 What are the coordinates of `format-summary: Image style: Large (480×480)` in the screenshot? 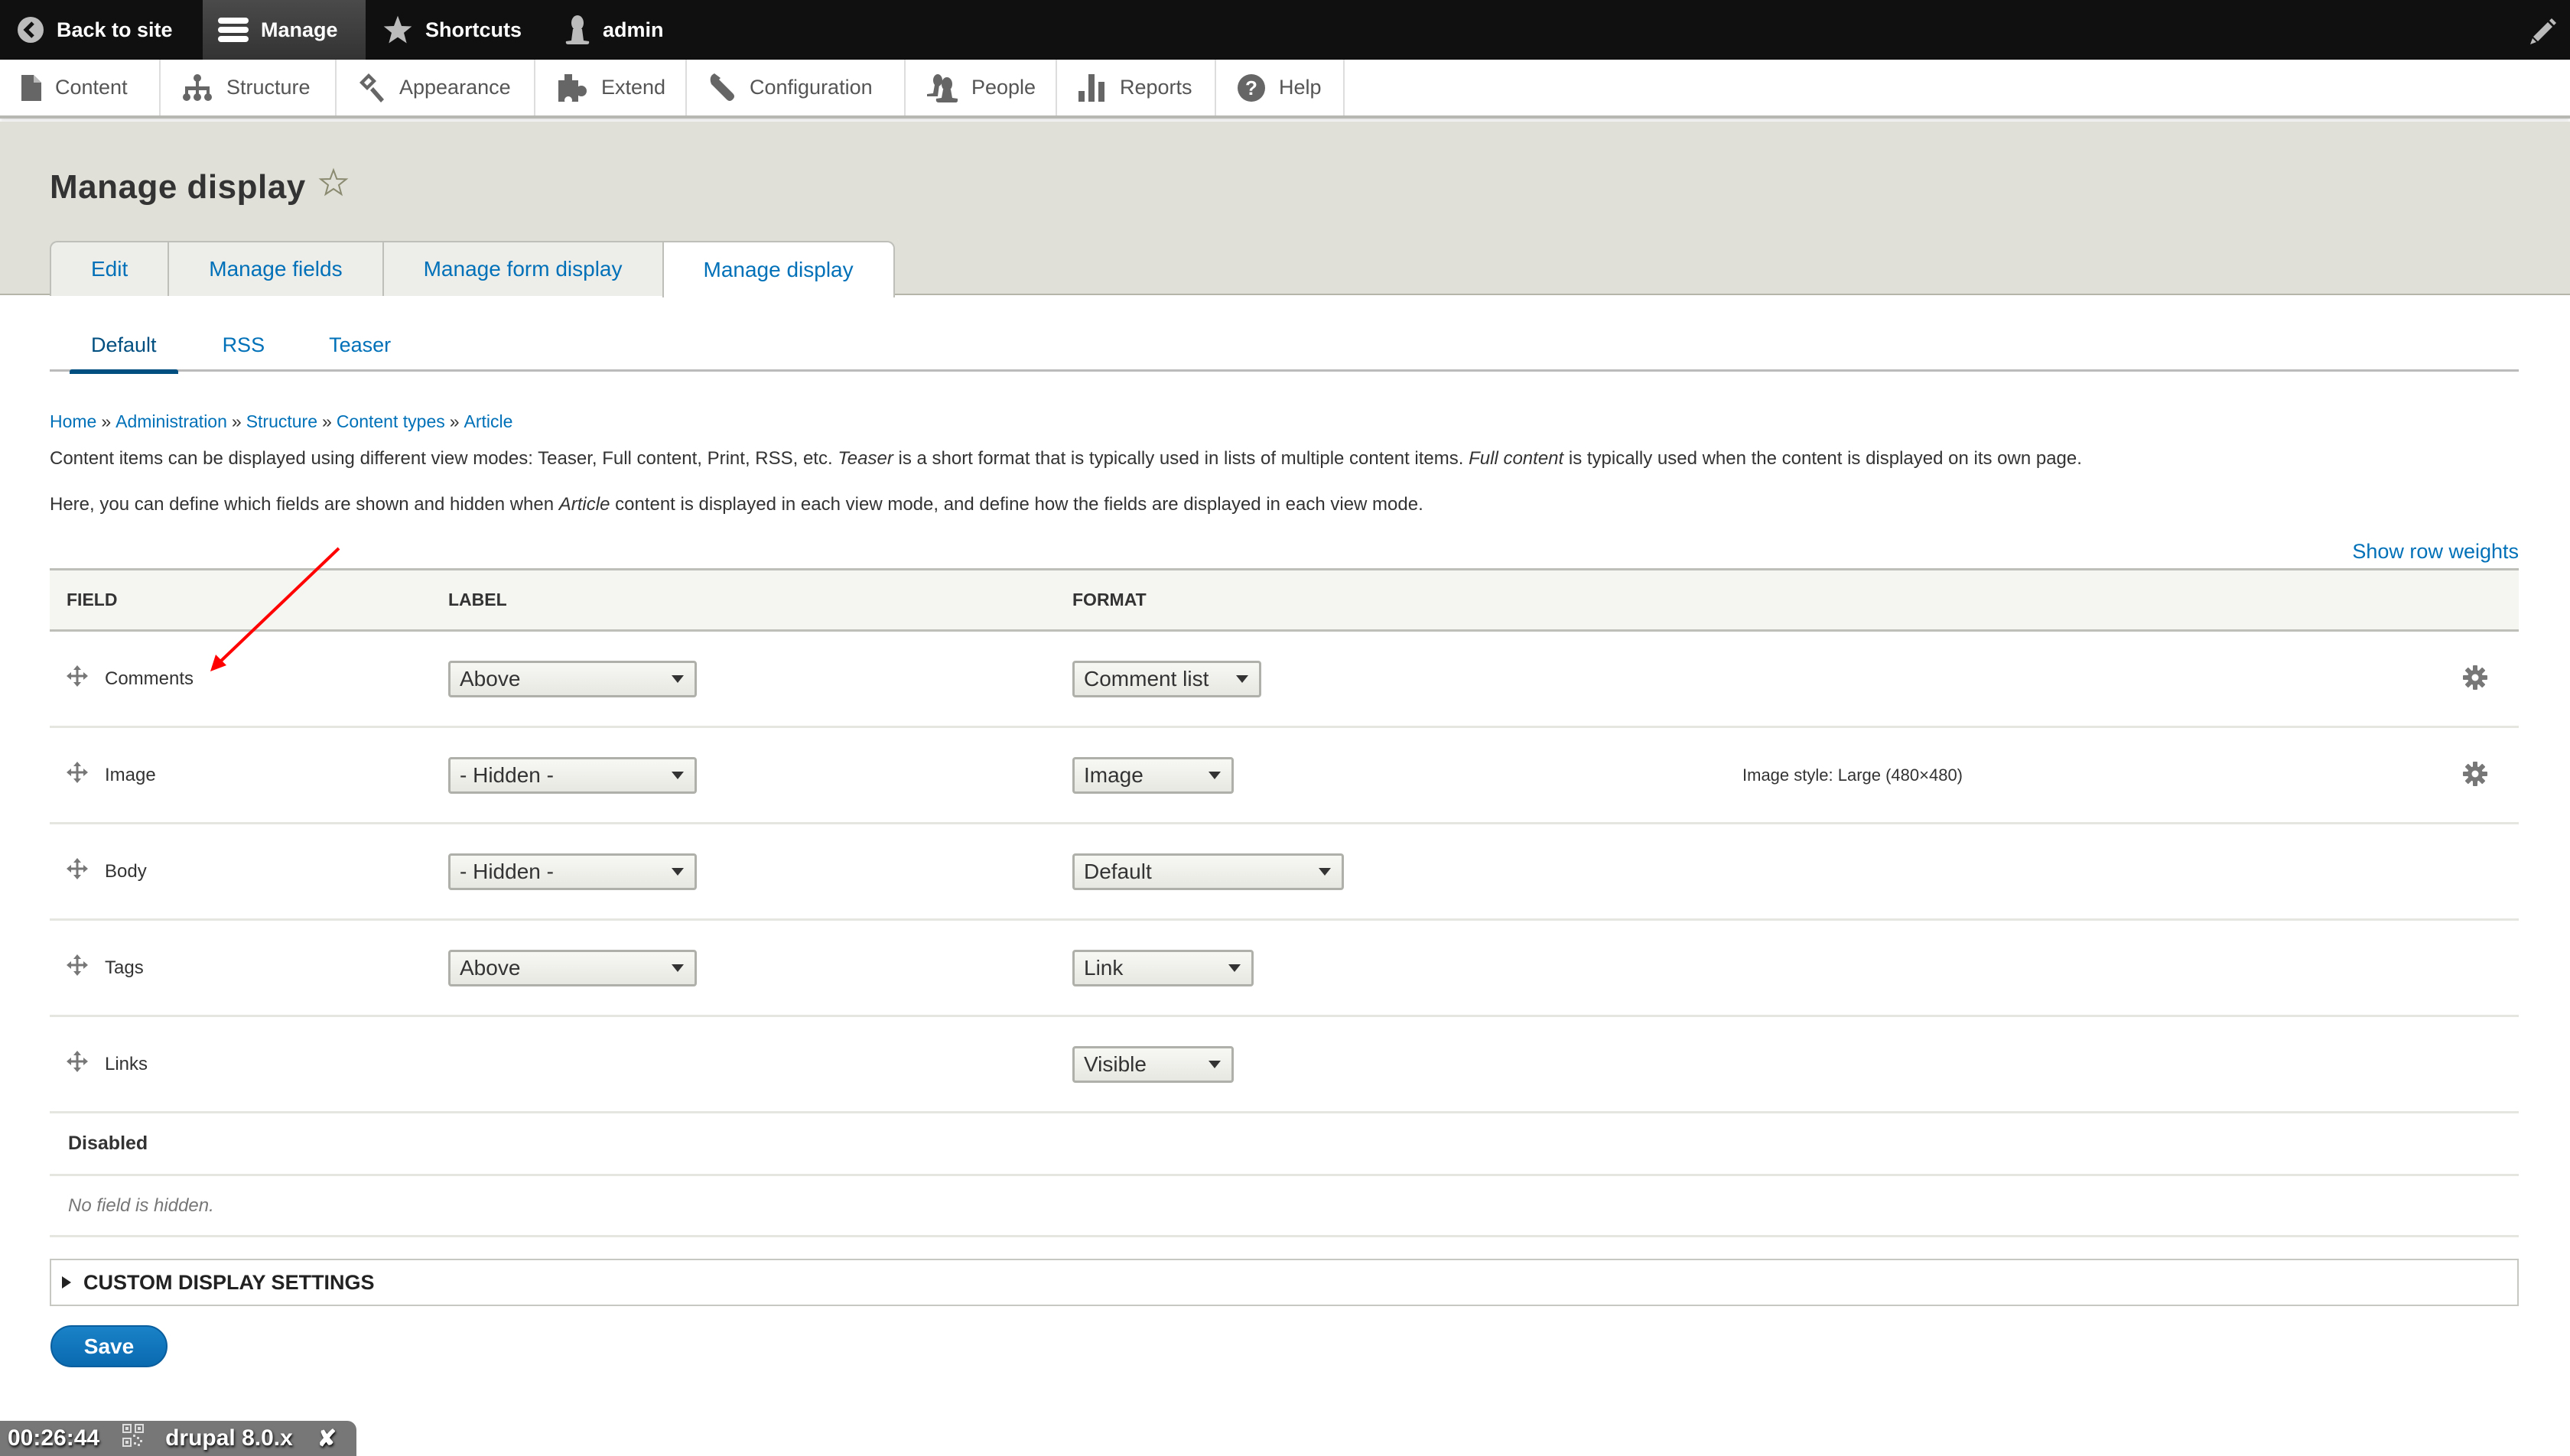 It's located at (1852, 775).